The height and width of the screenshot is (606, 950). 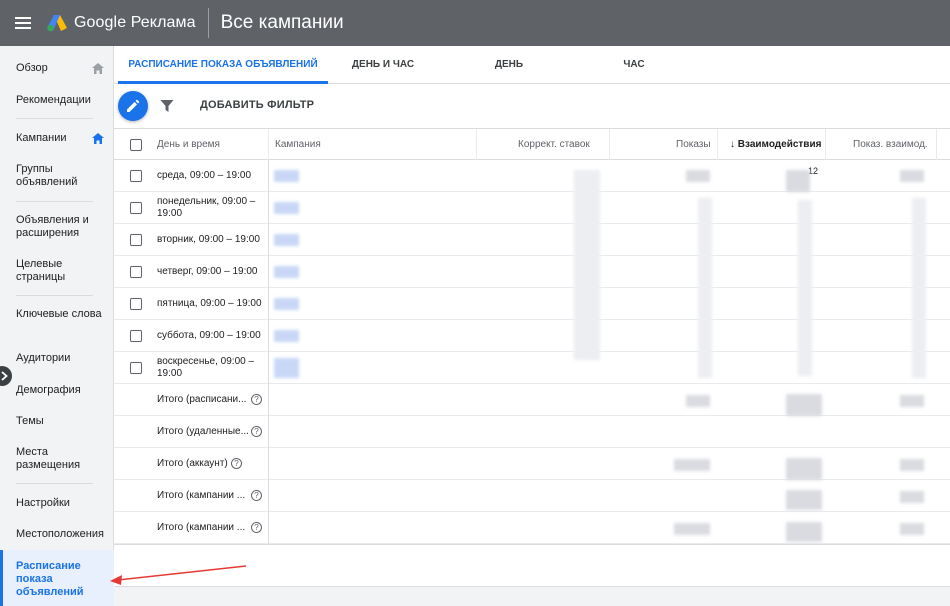 I want to click on sidebar-item-placements: Места размещения, so click(x=62, y=459).